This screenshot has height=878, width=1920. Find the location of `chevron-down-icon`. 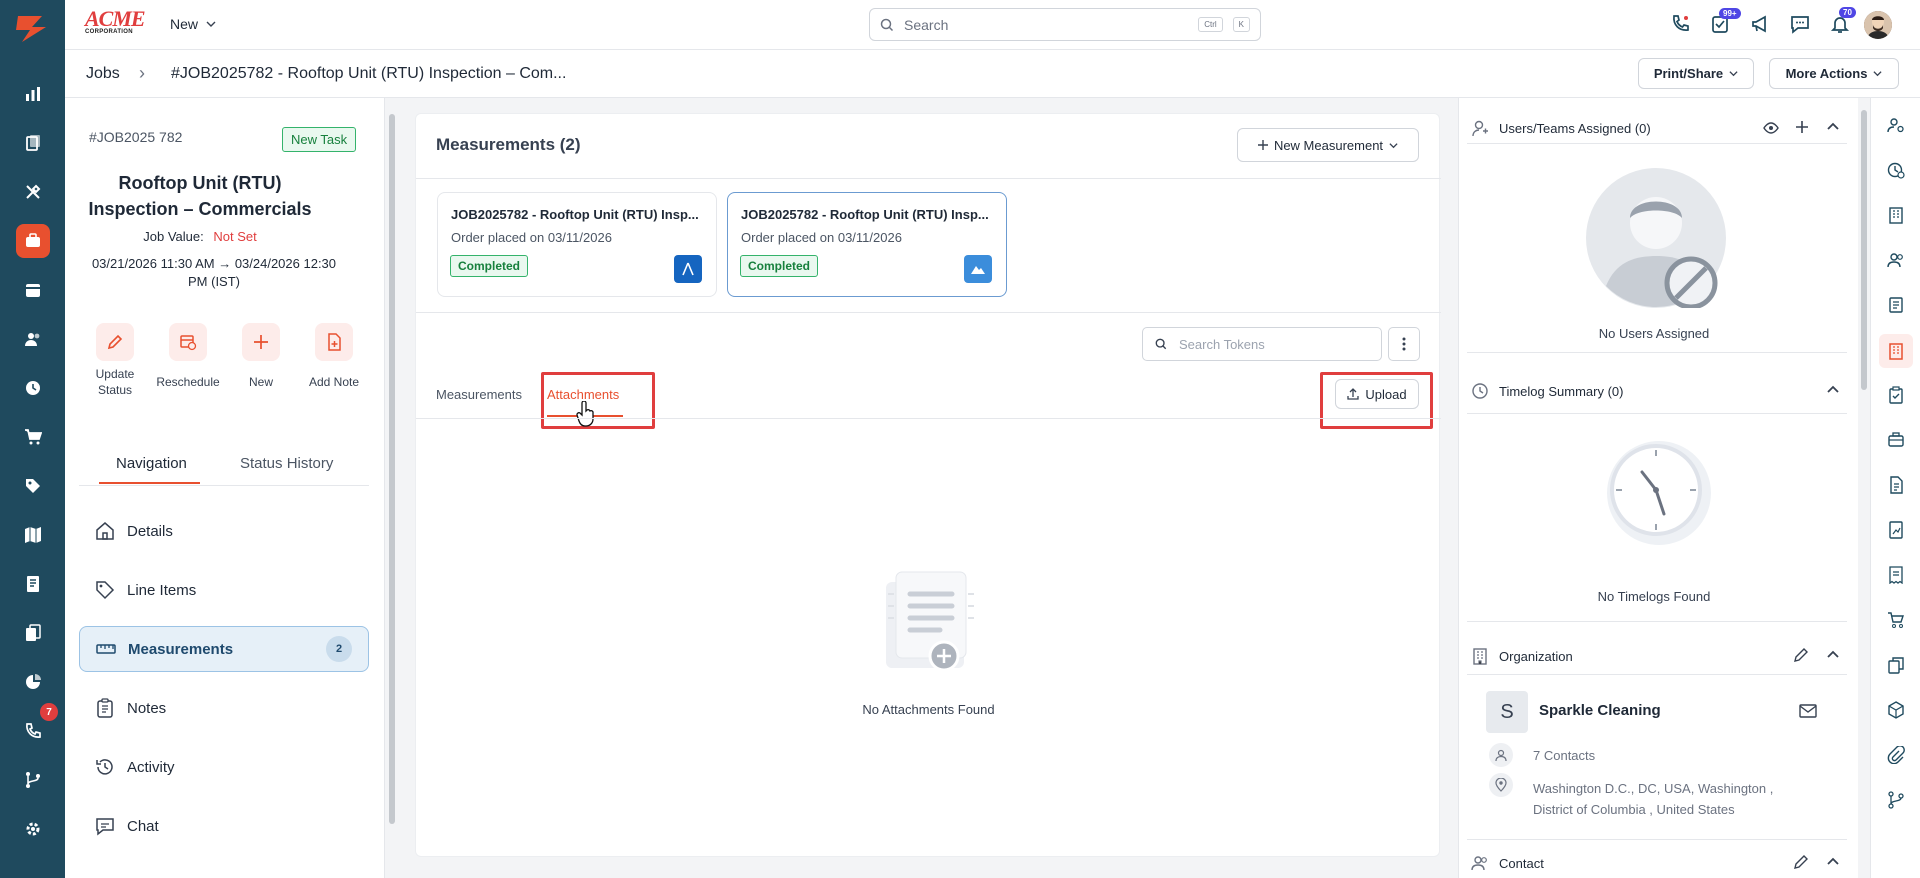

chevron-down-icon is located at coordinates (1877, 73).